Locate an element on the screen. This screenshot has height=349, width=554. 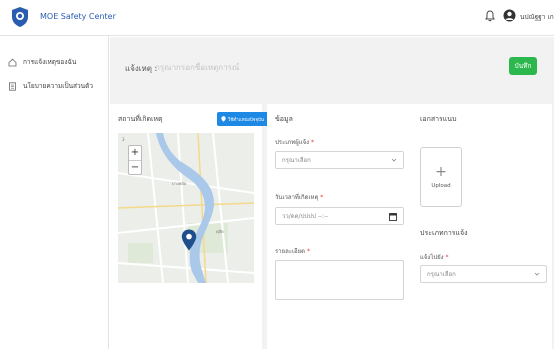
reporter-type-label: ประเภทผู้แจ้ง * is located at coordinates (294, 142).